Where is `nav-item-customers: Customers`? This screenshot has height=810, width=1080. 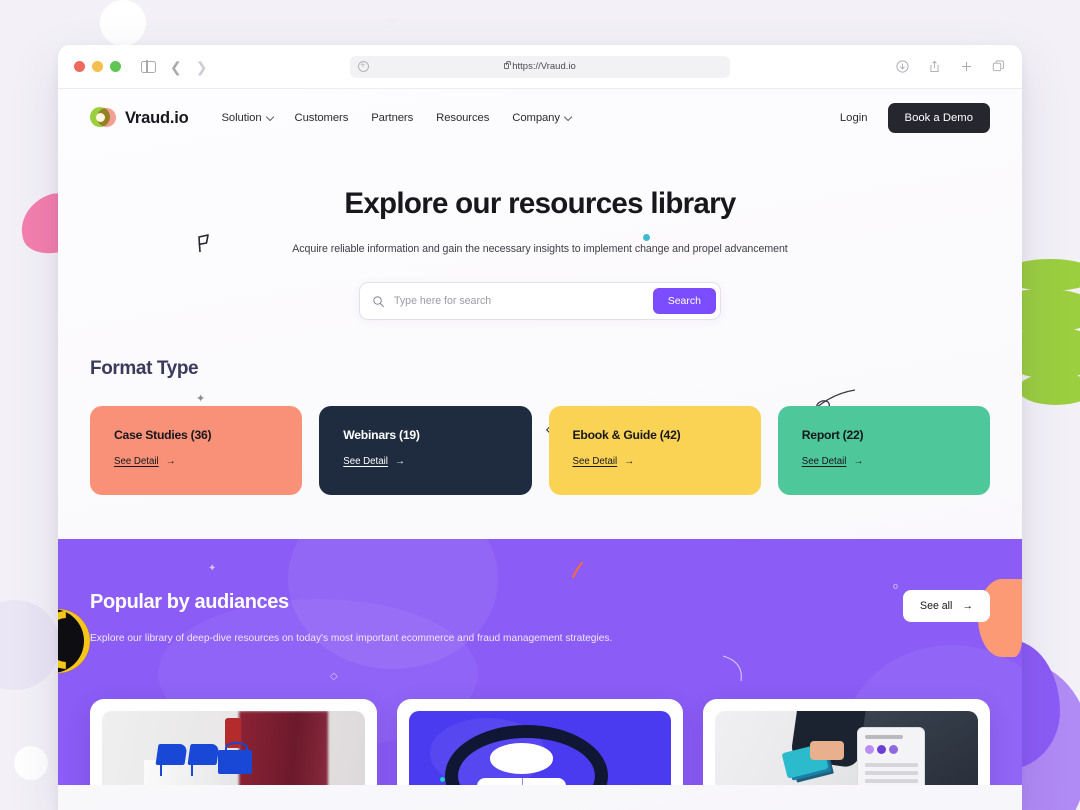 nav-item-customers: Customers is located at coordinates (322, 118).